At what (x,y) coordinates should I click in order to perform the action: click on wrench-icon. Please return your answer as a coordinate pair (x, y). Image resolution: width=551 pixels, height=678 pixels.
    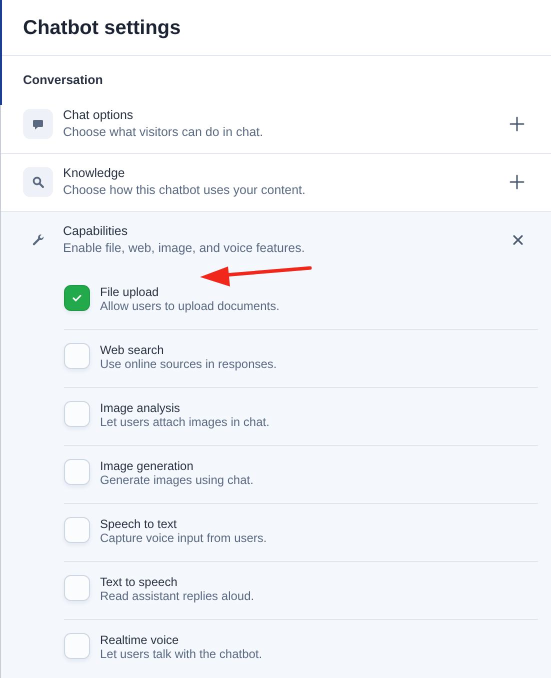
    Looking at the image, I should click on (38, 240).